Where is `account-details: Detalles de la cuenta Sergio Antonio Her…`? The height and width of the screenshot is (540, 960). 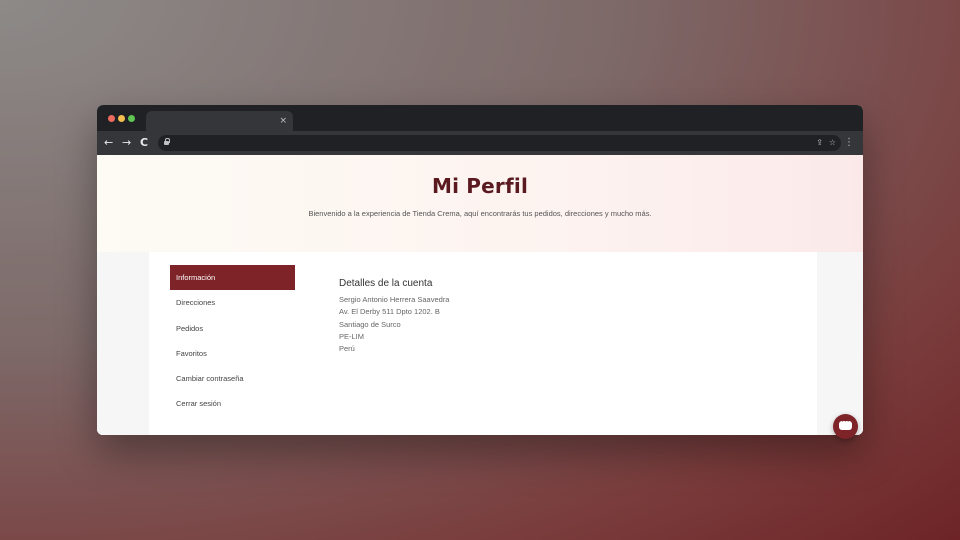 account-details: Detalles de la cuenta Sergio Antonio Her… is located at coordinates (394, 316).